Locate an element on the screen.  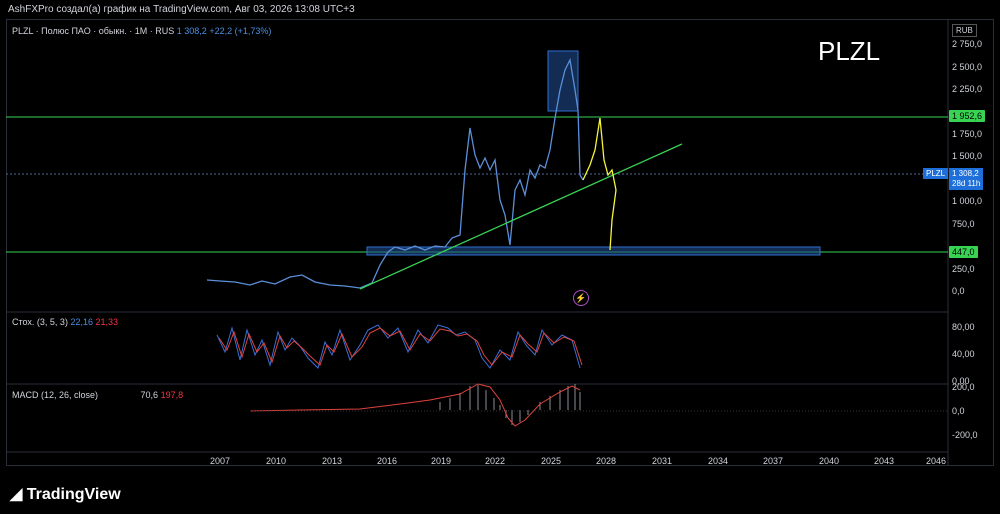
time-tick: 2022 is located at coordinates (495, 461).